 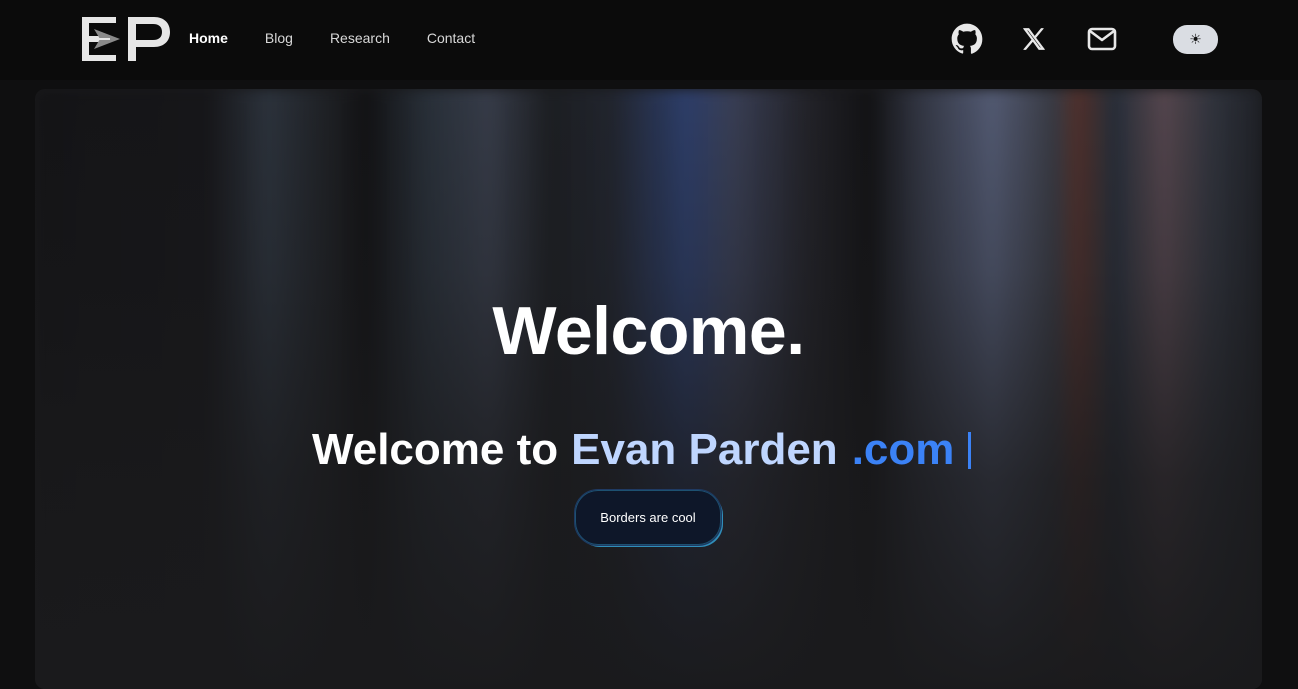 I want to click on borders-cta-button: Borders are cool, so click(x=648, y=517).